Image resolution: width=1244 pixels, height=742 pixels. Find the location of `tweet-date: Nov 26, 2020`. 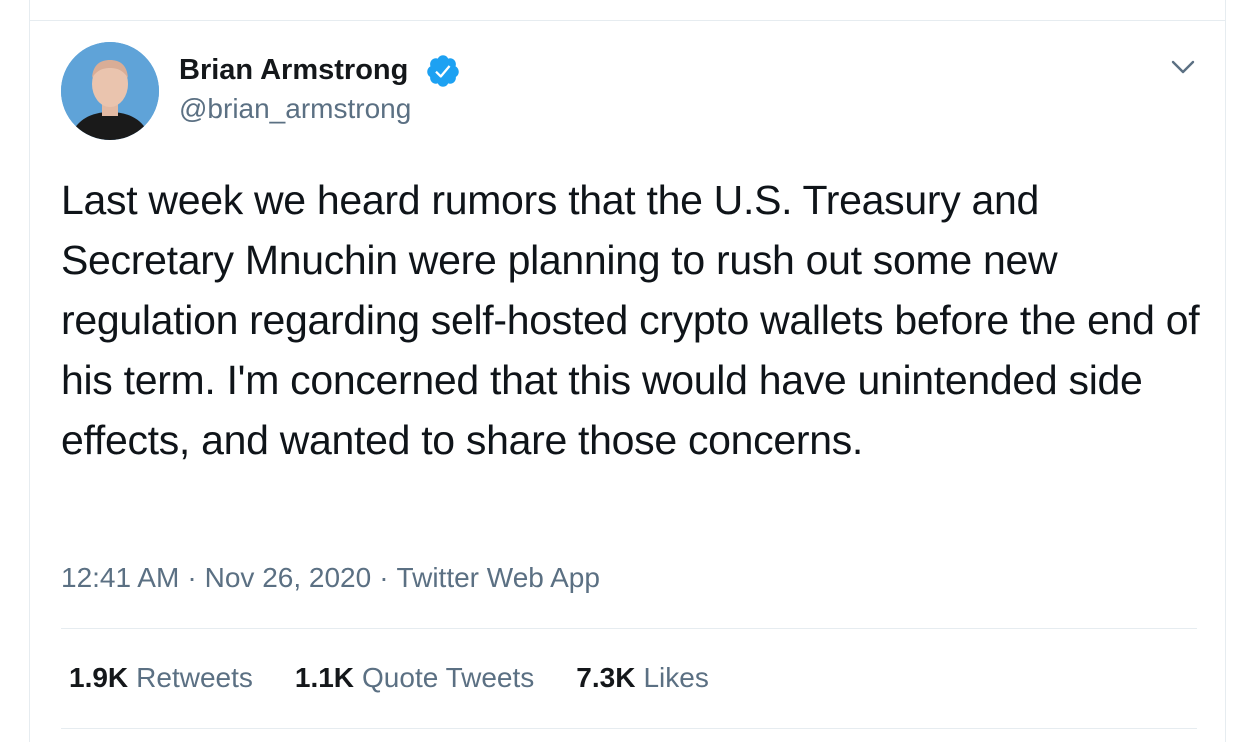

tweet-date: Nov 26, 2020 is located at coordinates (288, 577).